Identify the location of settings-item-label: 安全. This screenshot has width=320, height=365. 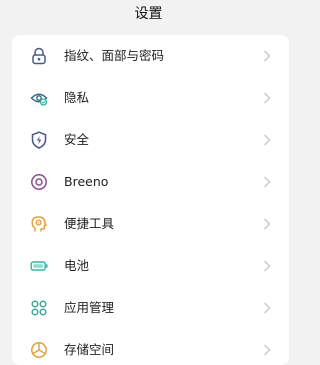
(77, 139).